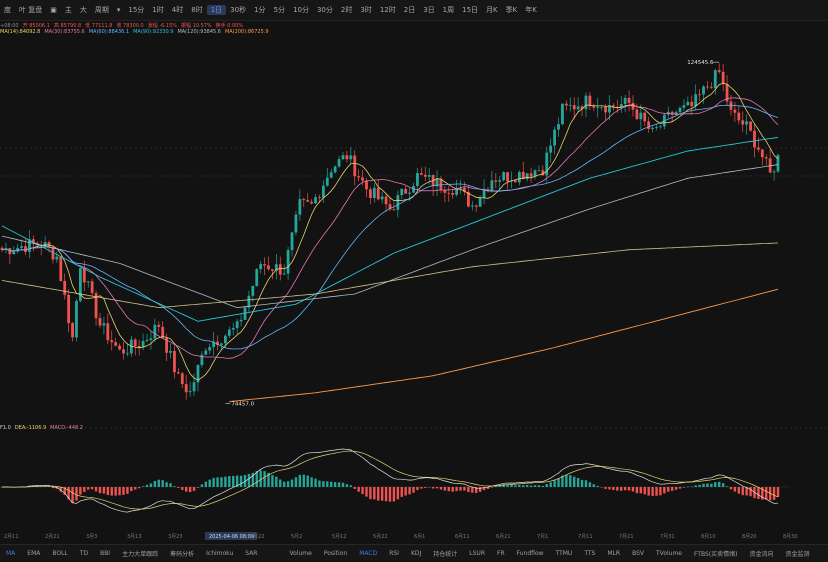 This screenshot has width=828, height=562. Describe the element at coordinates (157, 10) in the screenshot. I see `timeframe-8: 1时` at that location.